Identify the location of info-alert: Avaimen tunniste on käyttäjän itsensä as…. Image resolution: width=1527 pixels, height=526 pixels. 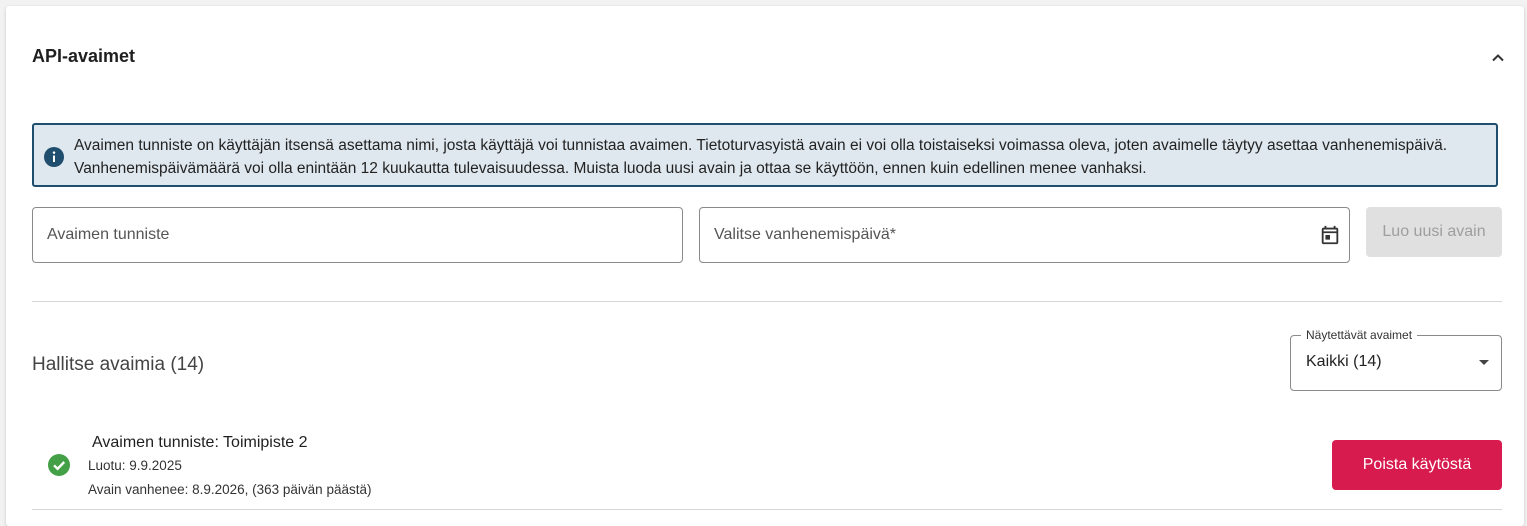
(765, 155).